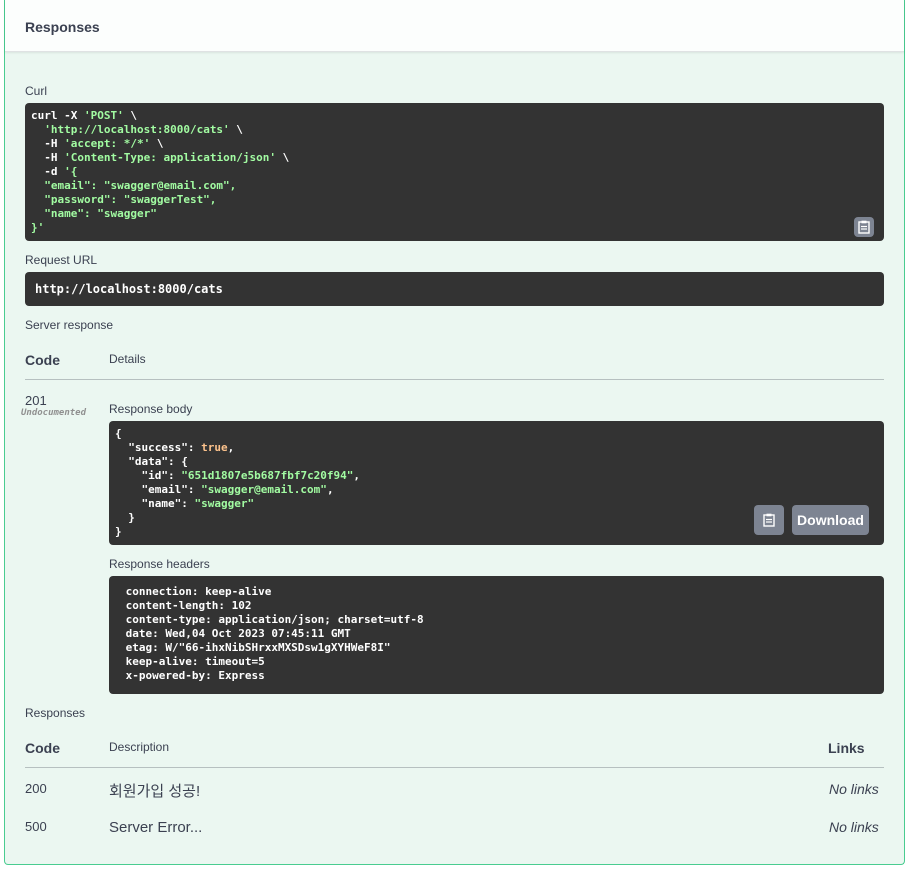 This screenshot has width=909, height=869. Describe the element at coordinates (155, 503) in the screenshot. I see `json-key: "name":` at that location.